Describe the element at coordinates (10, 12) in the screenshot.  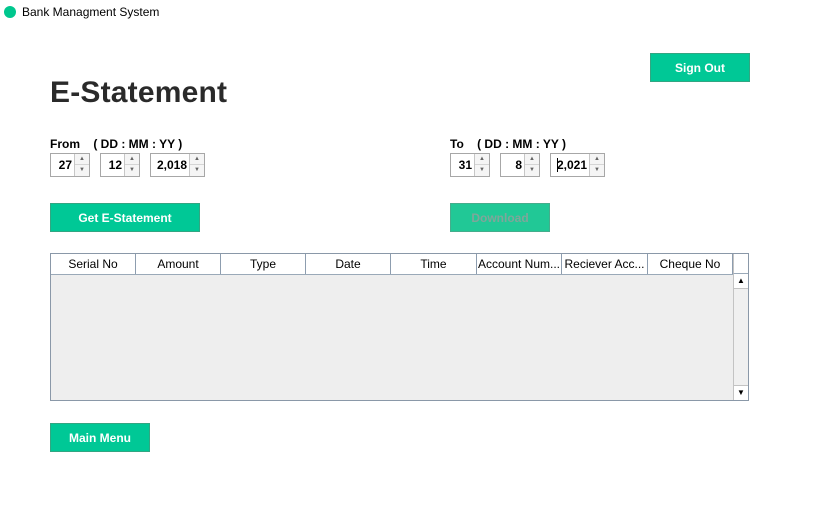
I see `app-icon` at that location.